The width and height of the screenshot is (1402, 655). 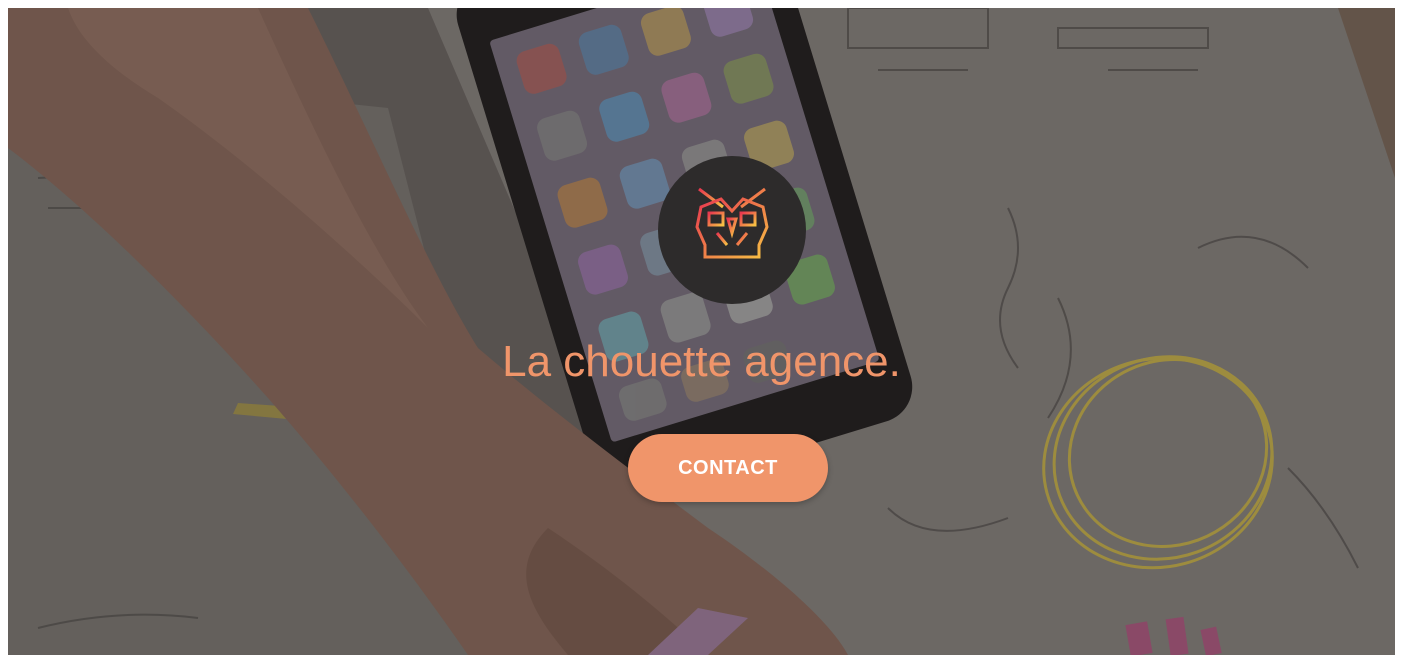 What do you see at coordinates (728, 468) in the screenshot?
I see `contact-button: CONTACT` at bounding box center [728, 468].